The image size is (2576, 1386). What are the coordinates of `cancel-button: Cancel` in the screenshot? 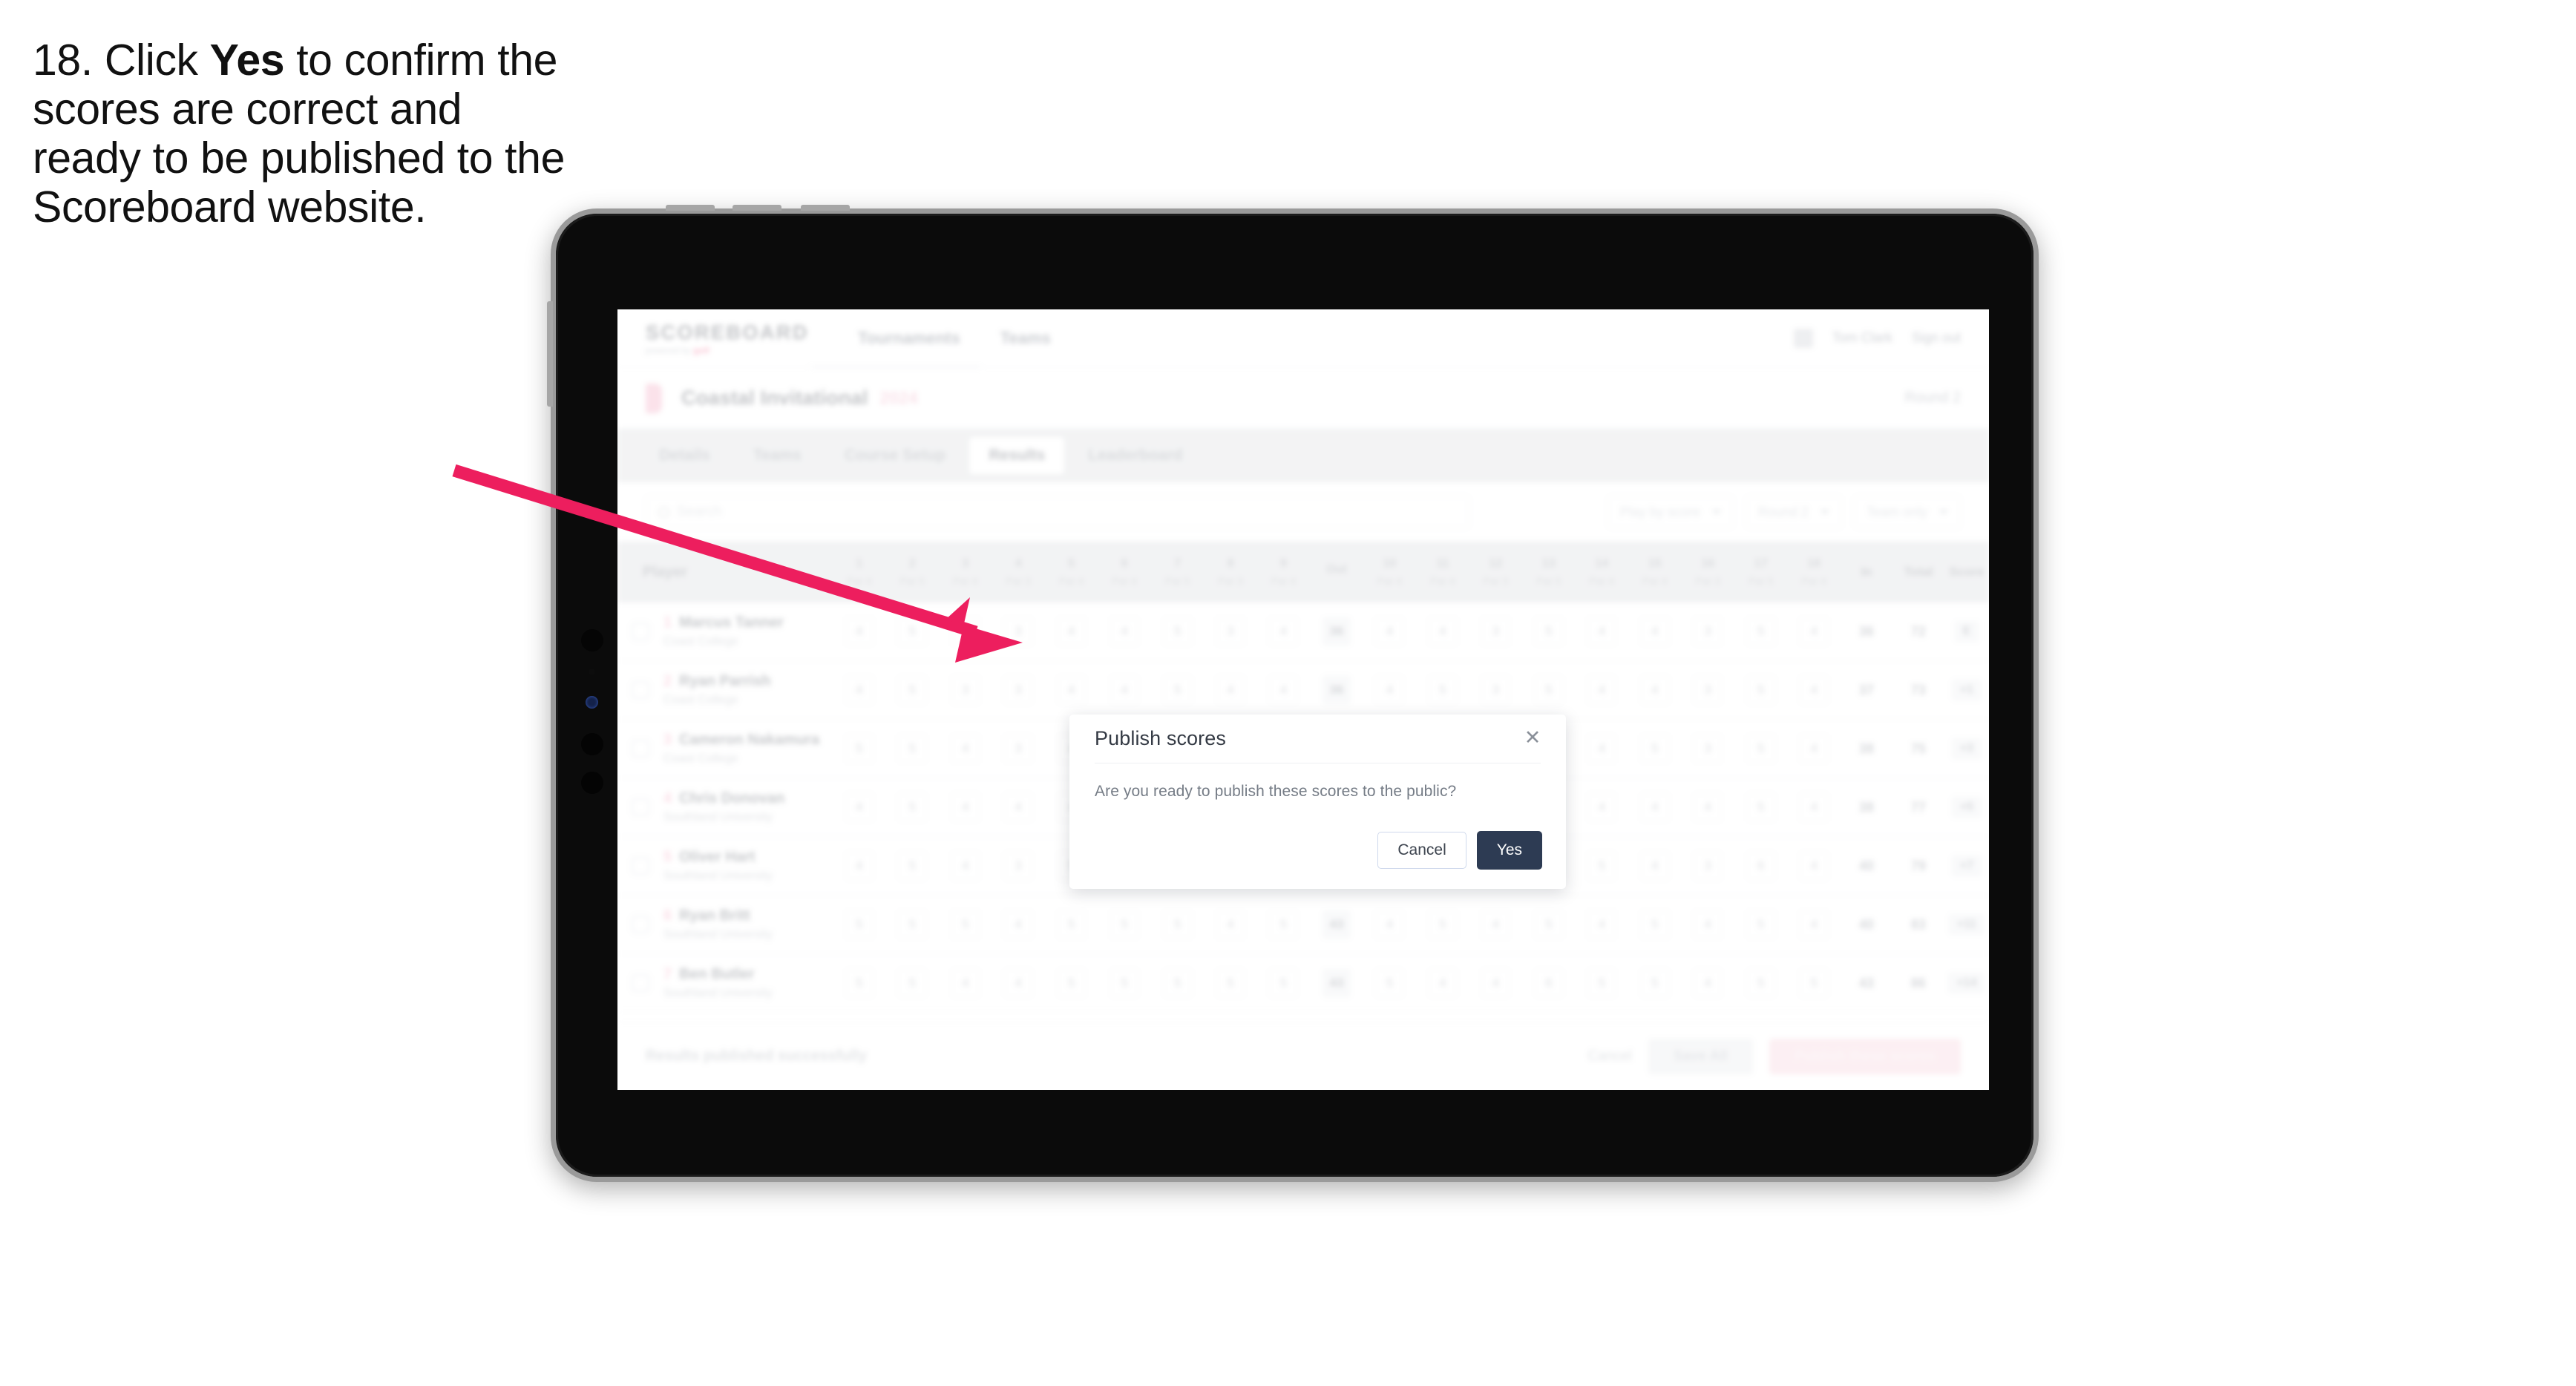 It's located at (1421, 850).